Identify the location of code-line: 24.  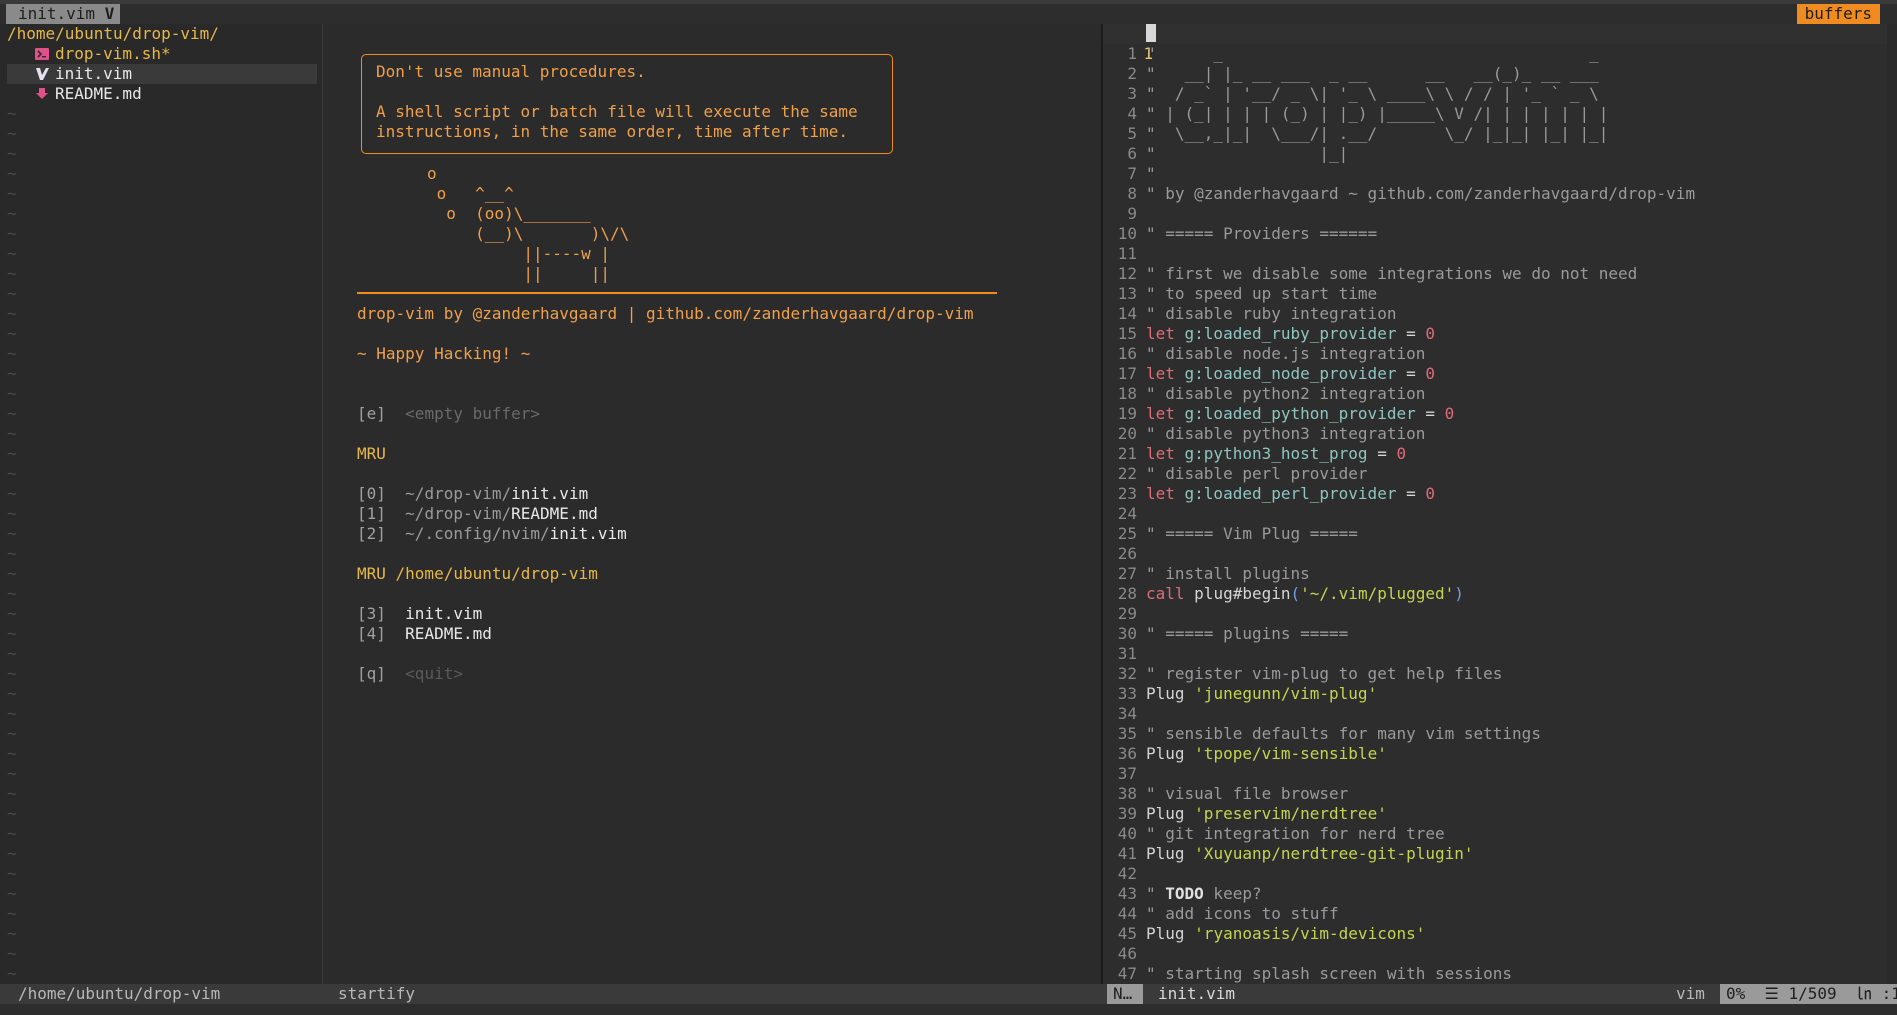
(1495, 514).